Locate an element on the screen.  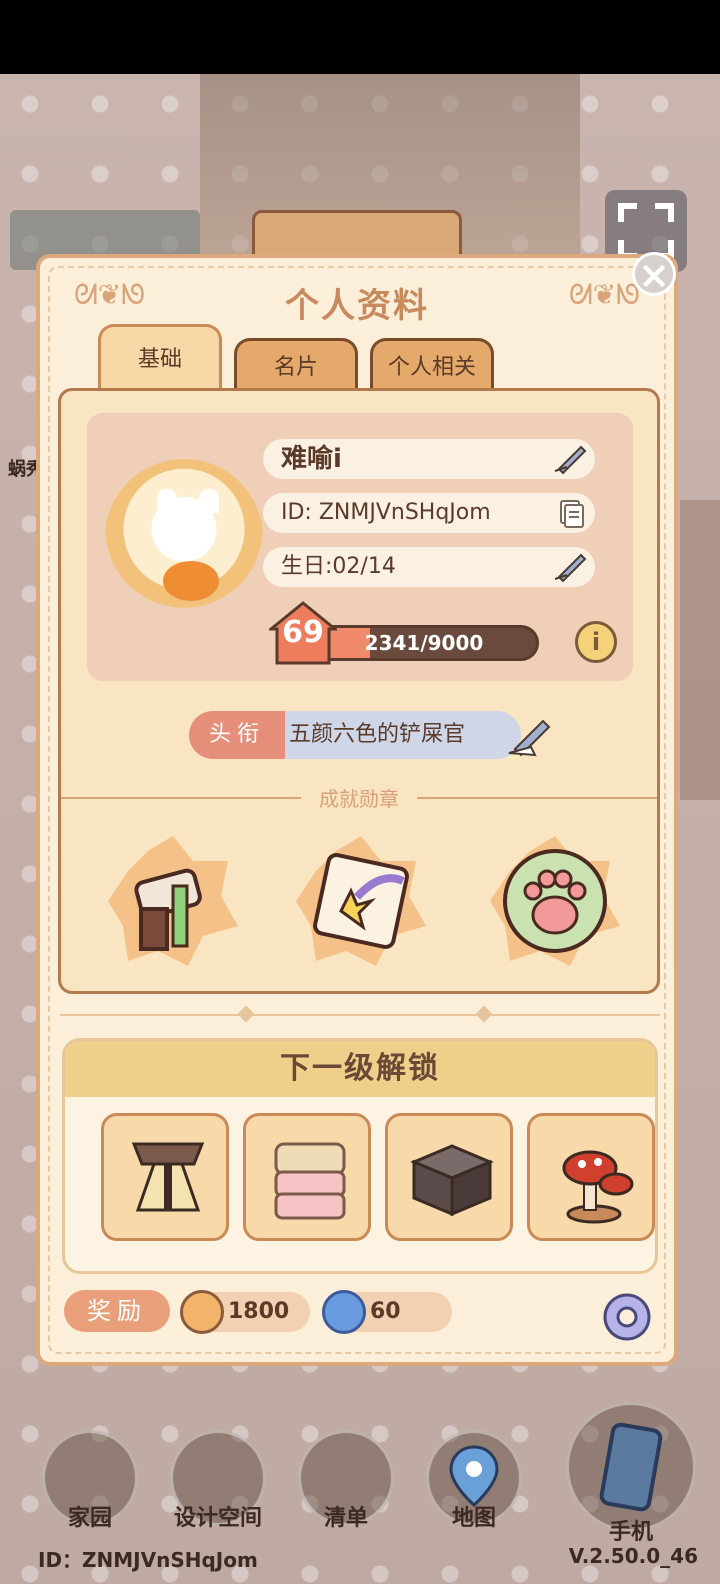
mushroom-icon is located at coordinates (598, 1187).